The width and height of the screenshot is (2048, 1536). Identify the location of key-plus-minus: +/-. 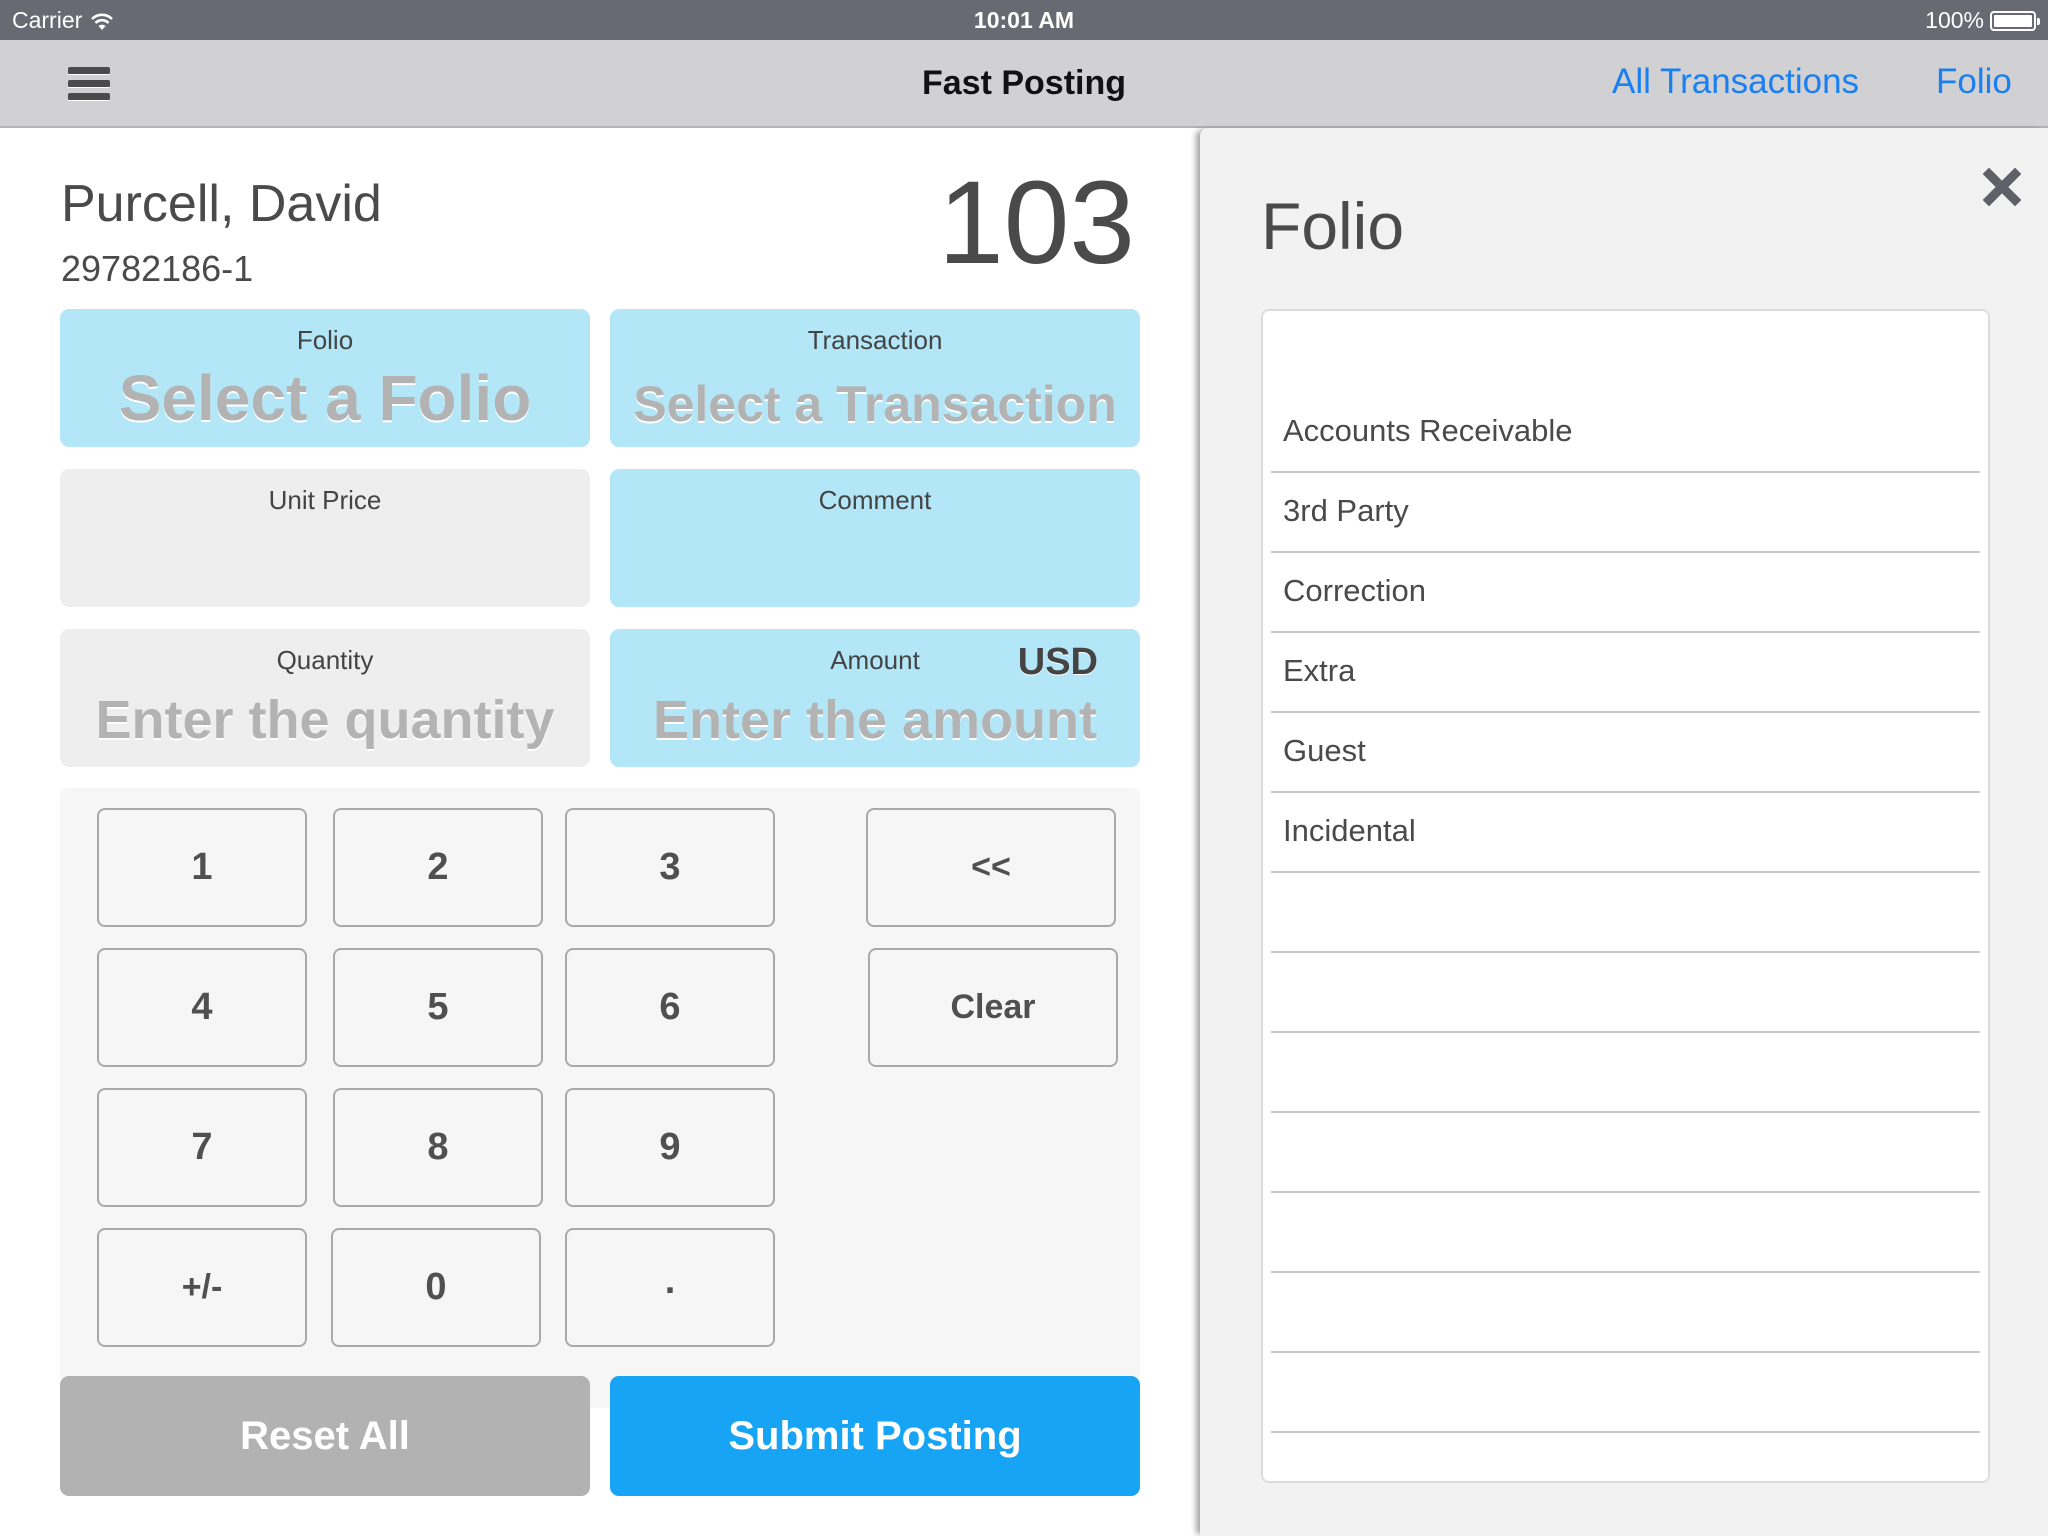
(202, 1287).